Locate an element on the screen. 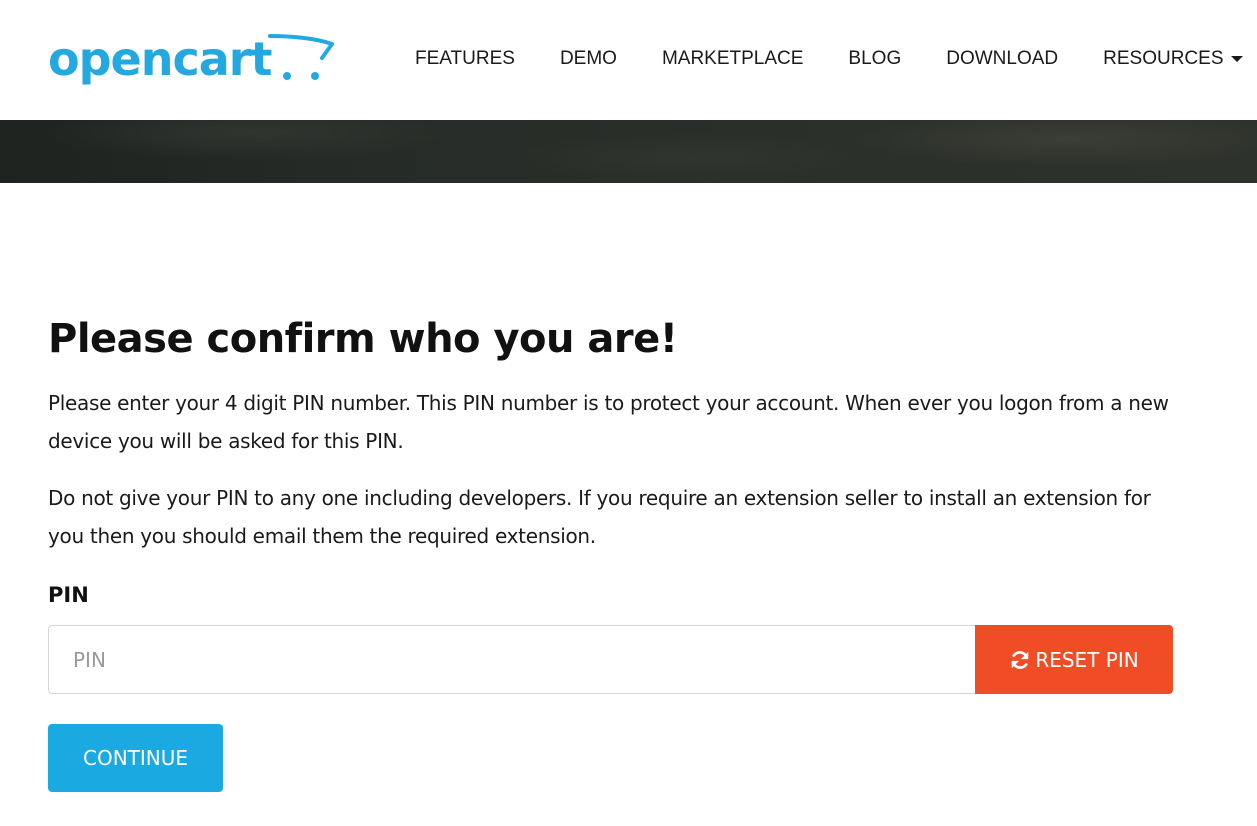 Image resolution: width=1257 pixels, height=826 pixels. pin-input-group: RESET PIN is located at coordinates (610, 659).